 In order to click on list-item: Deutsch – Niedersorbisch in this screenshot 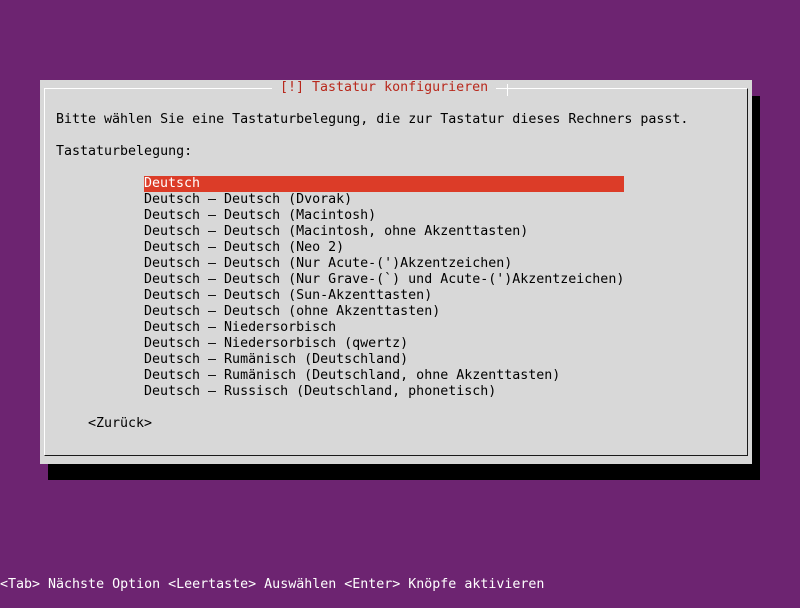, I will do `click(384, 328)`.